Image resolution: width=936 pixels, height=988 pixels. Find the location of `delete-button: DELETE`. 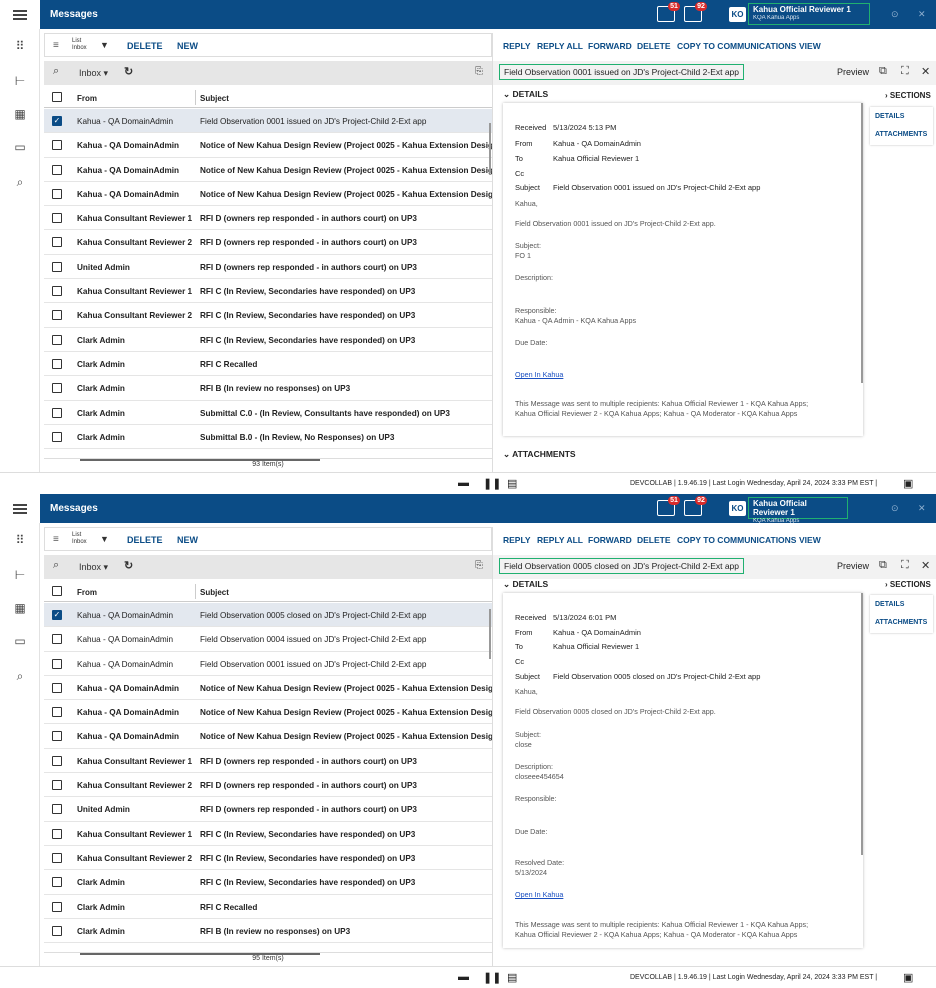

delete-button: DELETE is located at coordinates (145, 46).